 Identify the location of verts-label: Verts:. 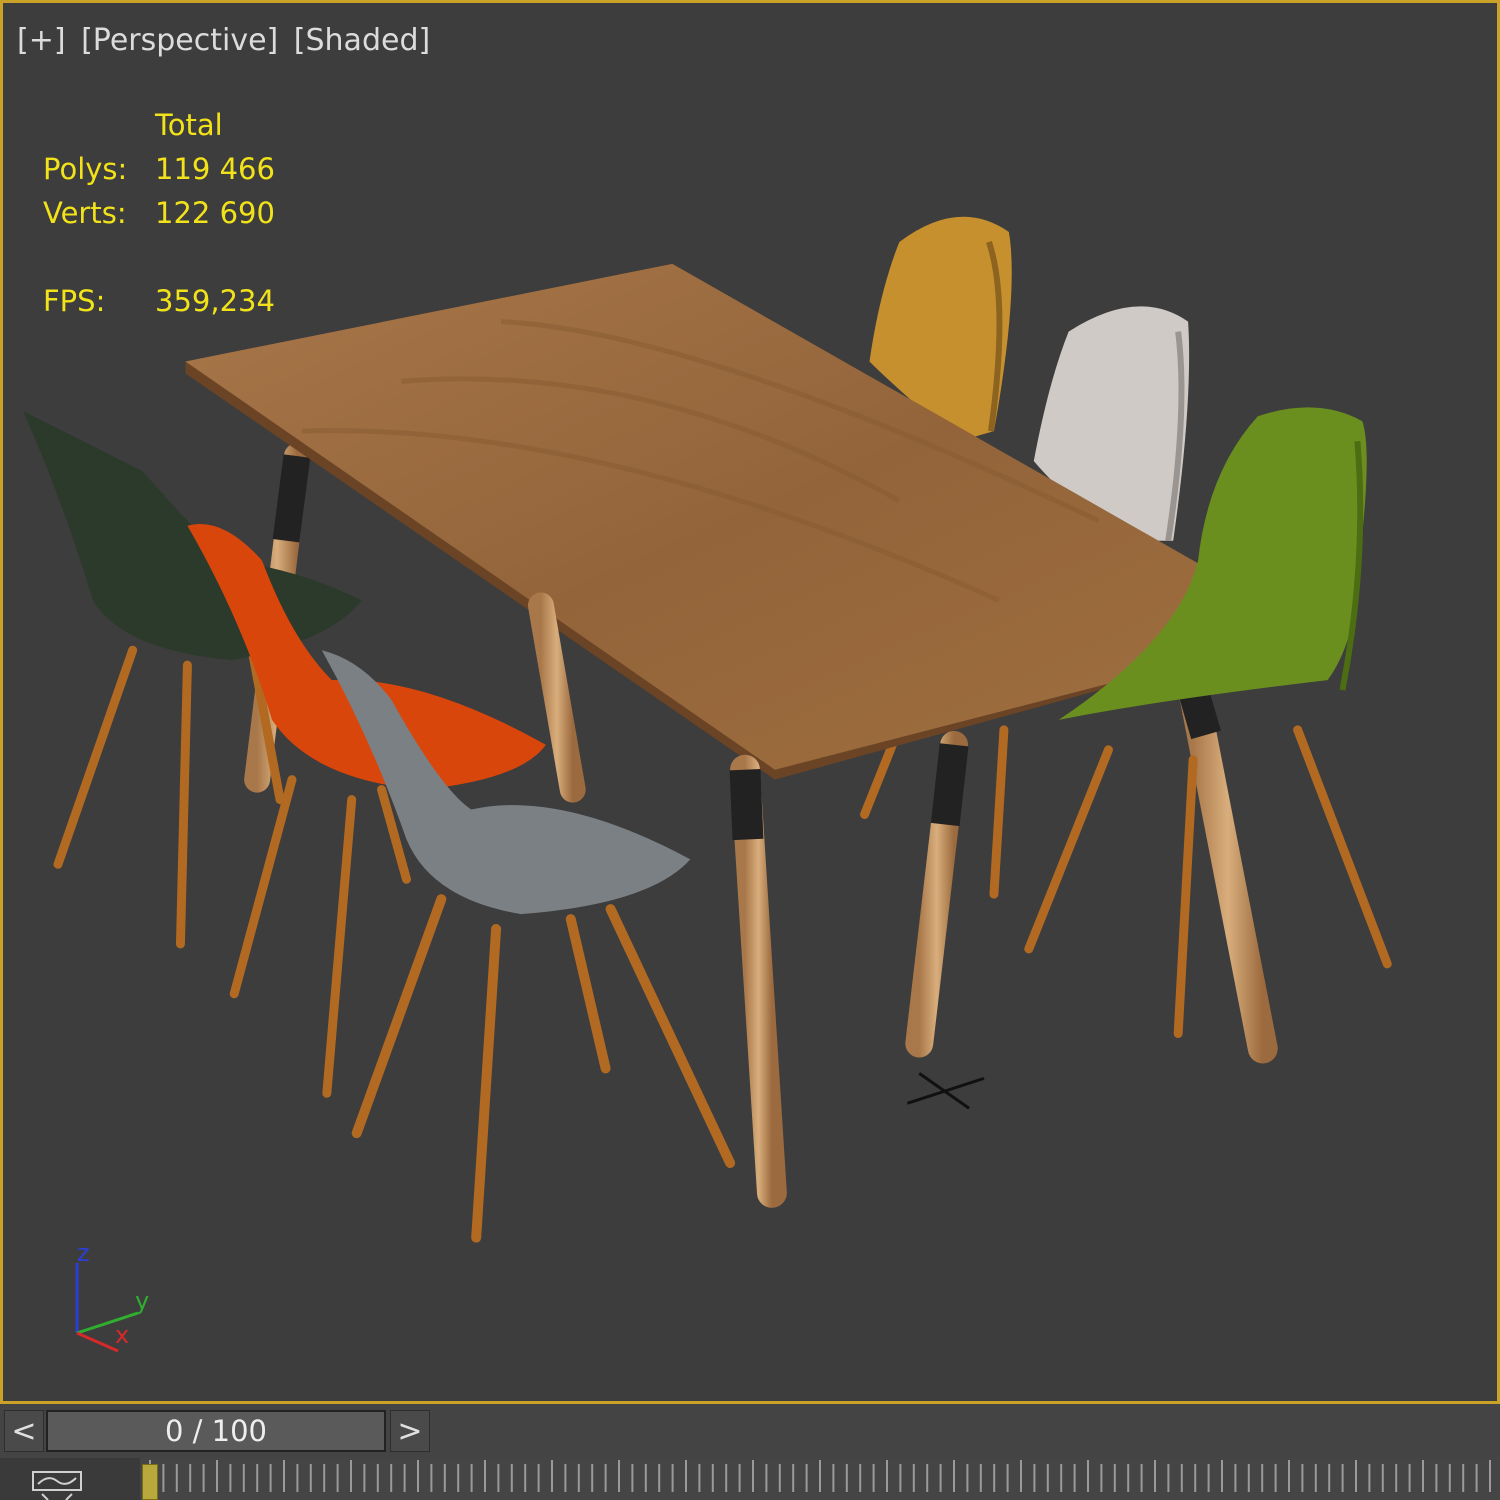
(85, 213).